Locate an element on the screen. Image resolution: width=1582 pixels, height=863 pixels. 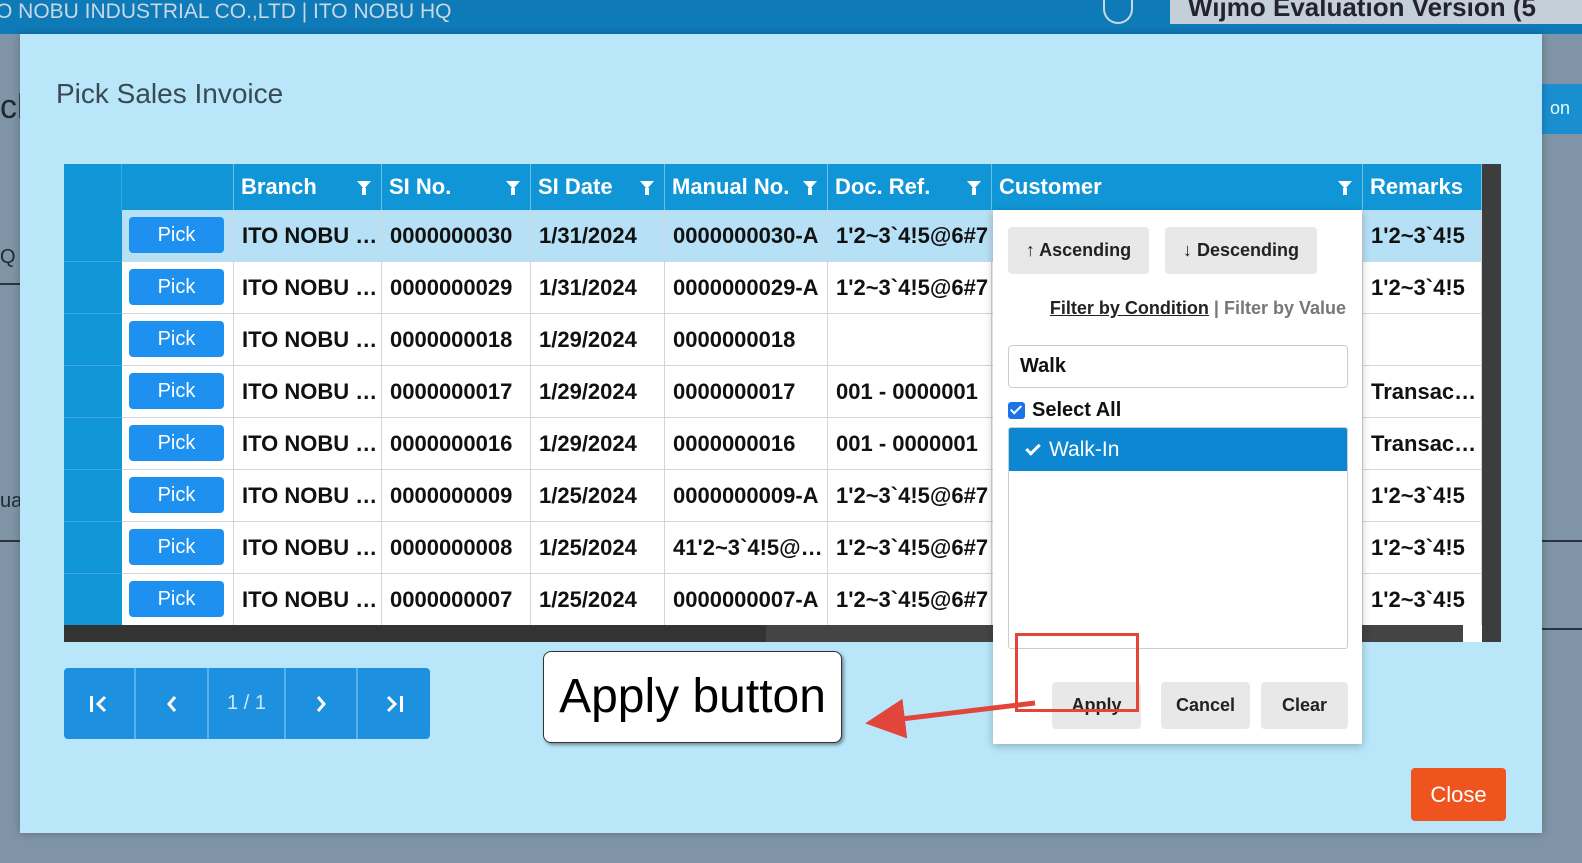
cell-remarks is located at coordinates (1422, 340).